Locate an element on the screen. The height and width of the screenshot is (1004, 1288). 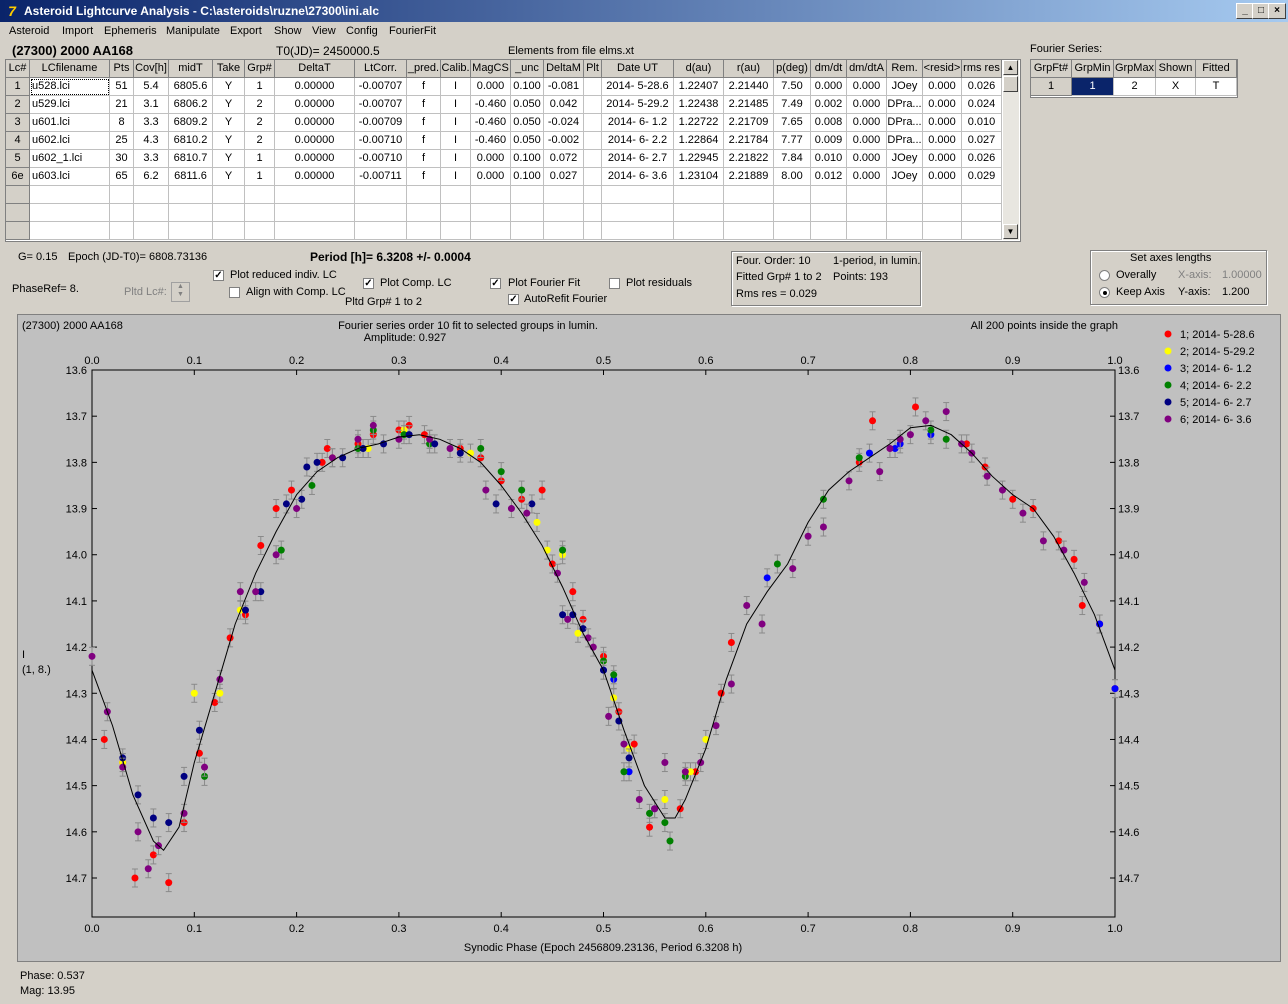
table-cell: 2.21784 is located at coordinates (749, 141).